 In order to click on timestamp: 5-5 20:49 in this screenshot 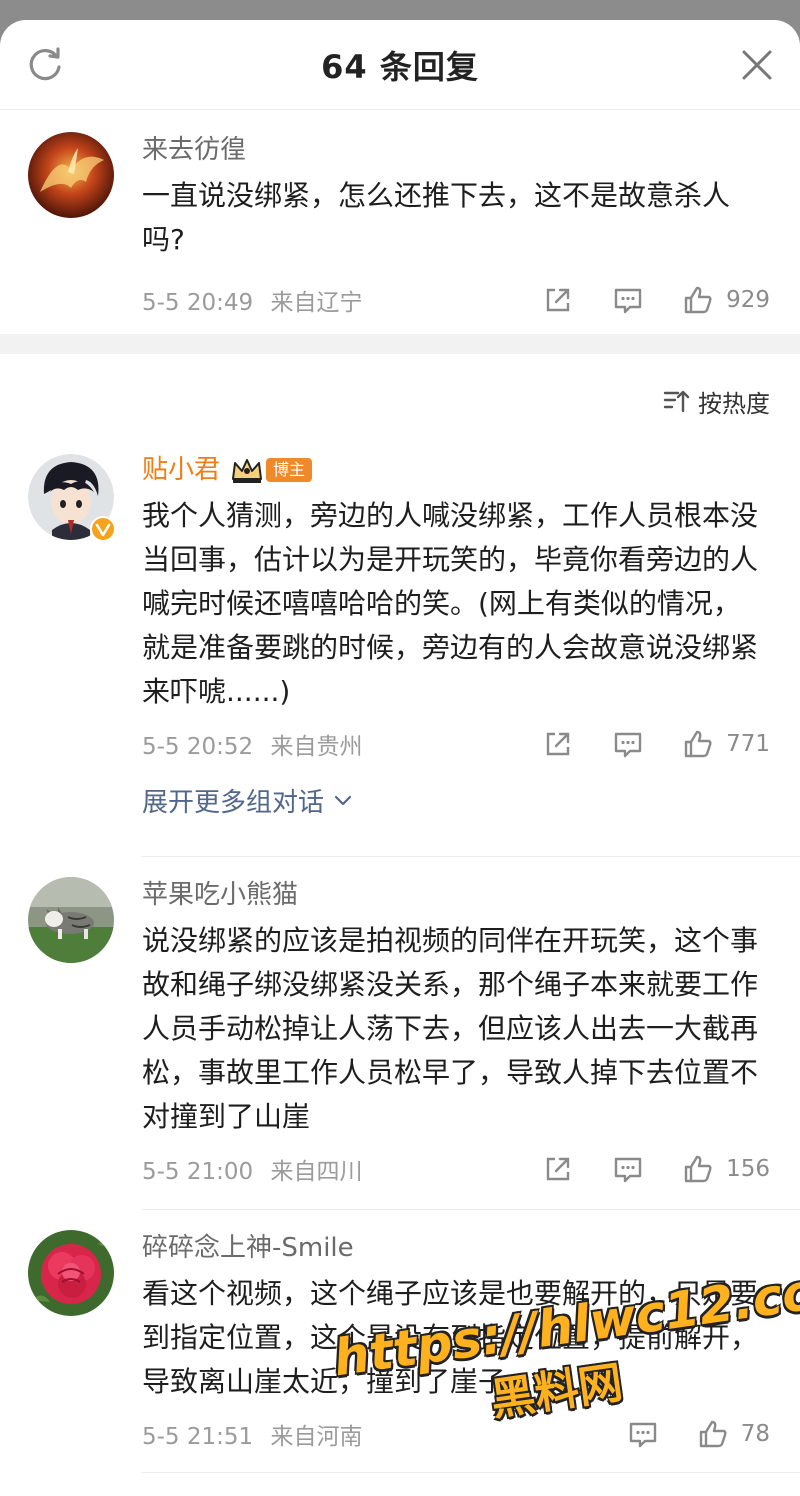, I will do `click(198, 303)`.